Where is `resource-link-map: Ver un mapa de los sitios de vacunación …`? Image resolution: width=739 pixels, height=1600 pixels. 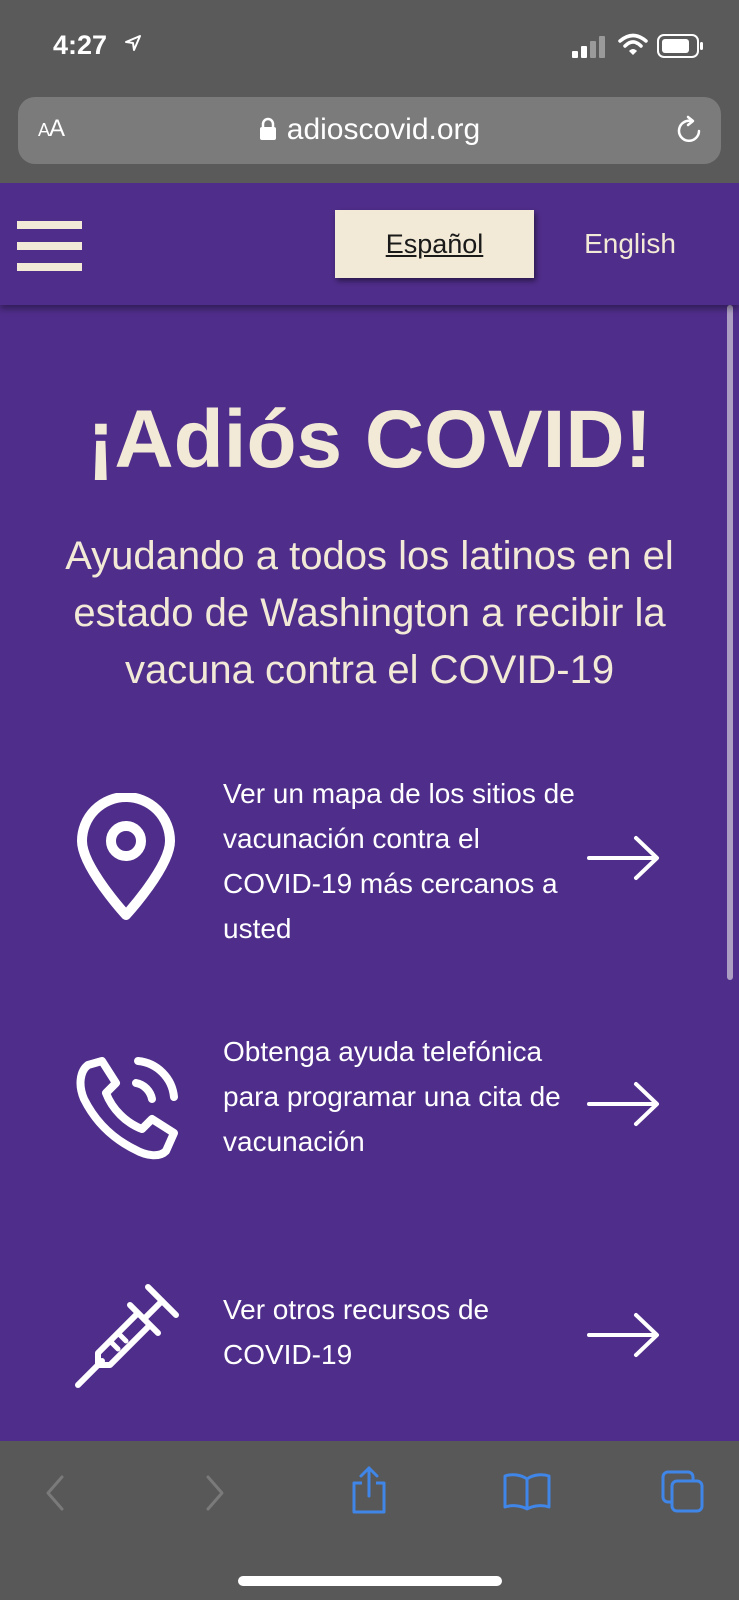 resource-link-map: Ver un mapa de los sitios de vacunación … is located at coordinates (369, 870).